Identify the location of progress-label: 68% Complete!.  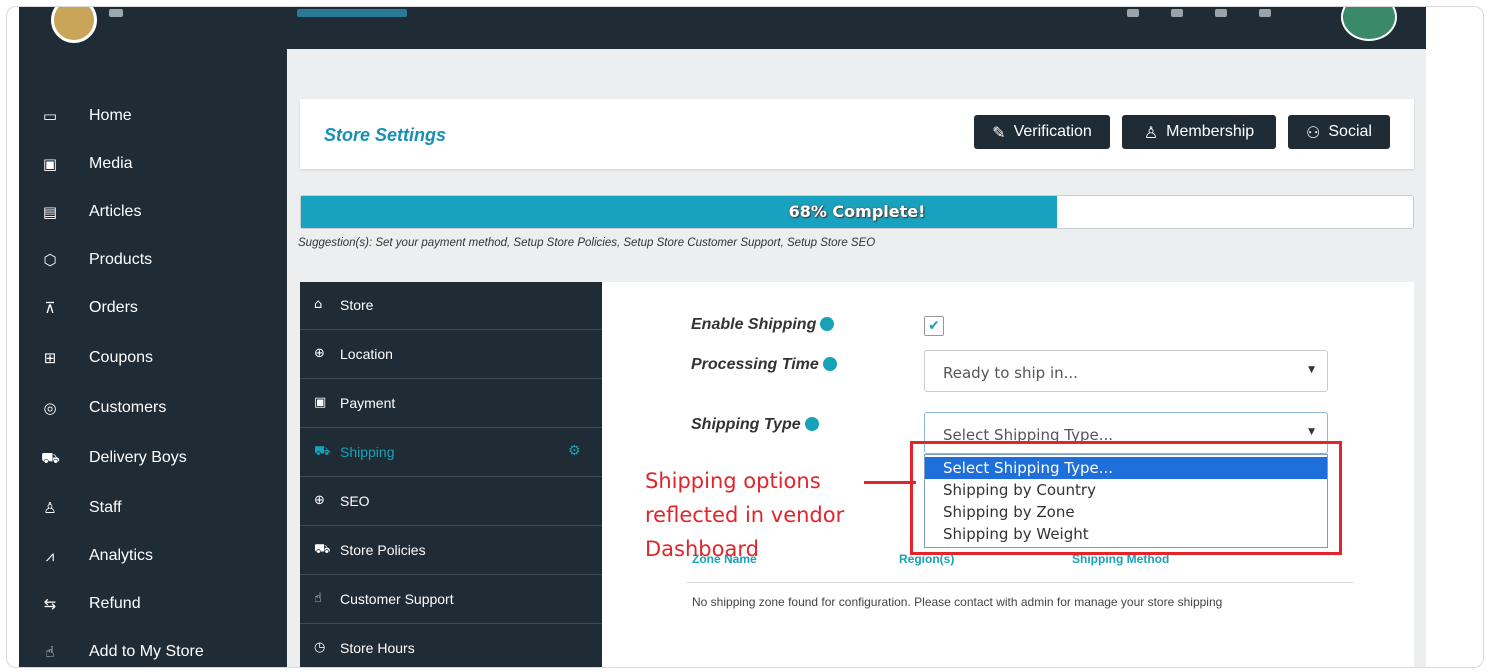
(857, 211).